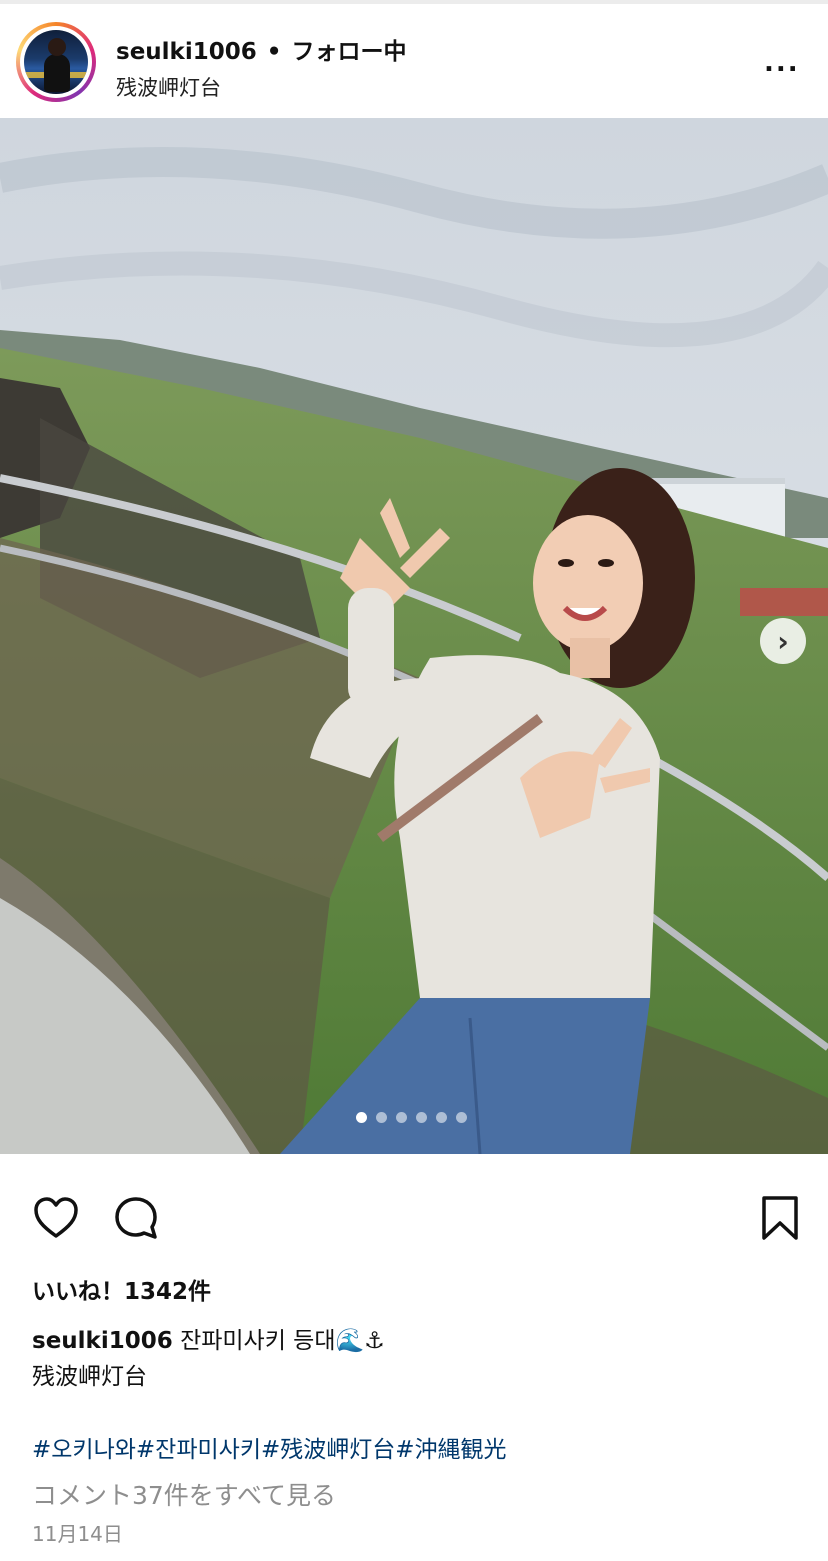  Describe the element at coordinates (411, 1117) in the screenshot. I see `carousel-indicator` at that location.